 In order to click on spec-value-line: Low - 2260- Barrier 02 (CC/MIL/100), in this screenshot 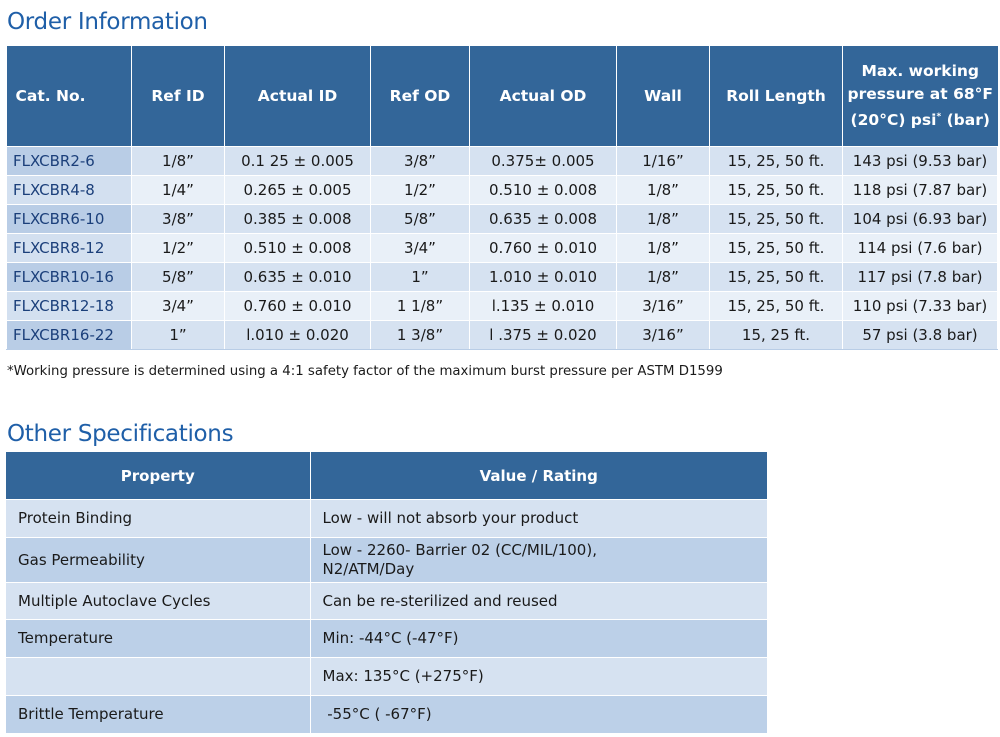, I will do `click(459, 550)`.